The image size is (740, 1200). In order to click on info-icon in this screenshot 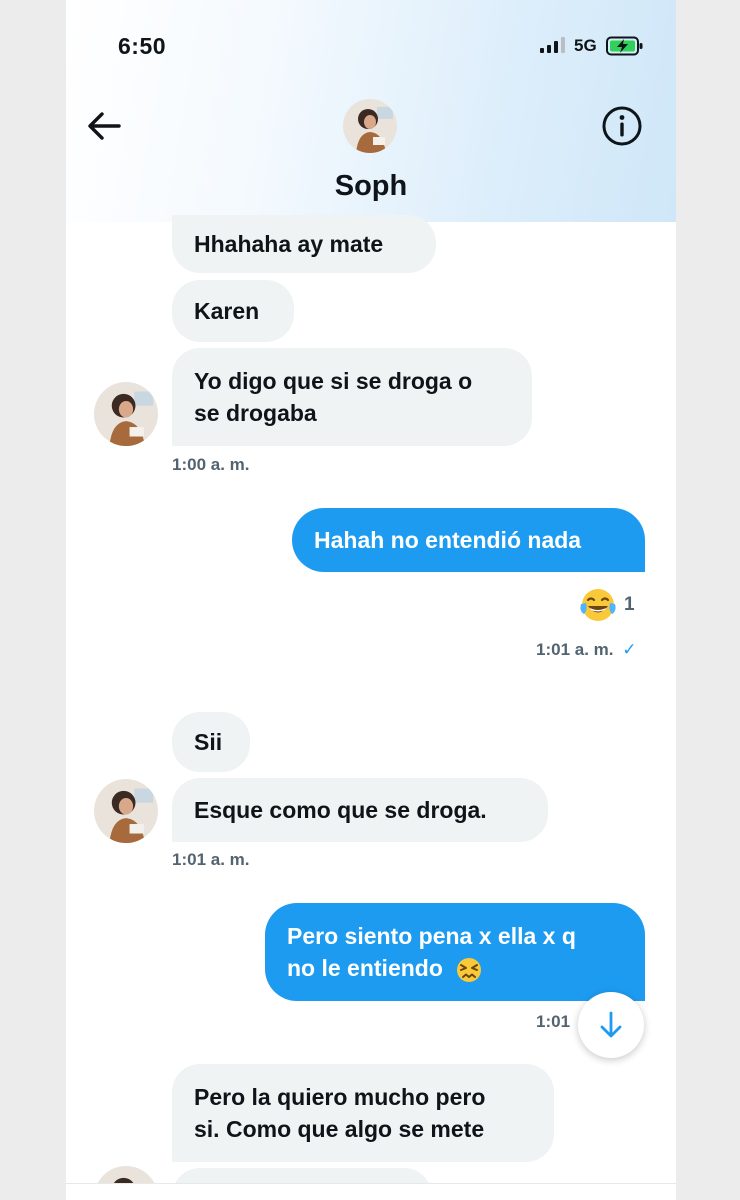, I will do `click(622, 126)`.